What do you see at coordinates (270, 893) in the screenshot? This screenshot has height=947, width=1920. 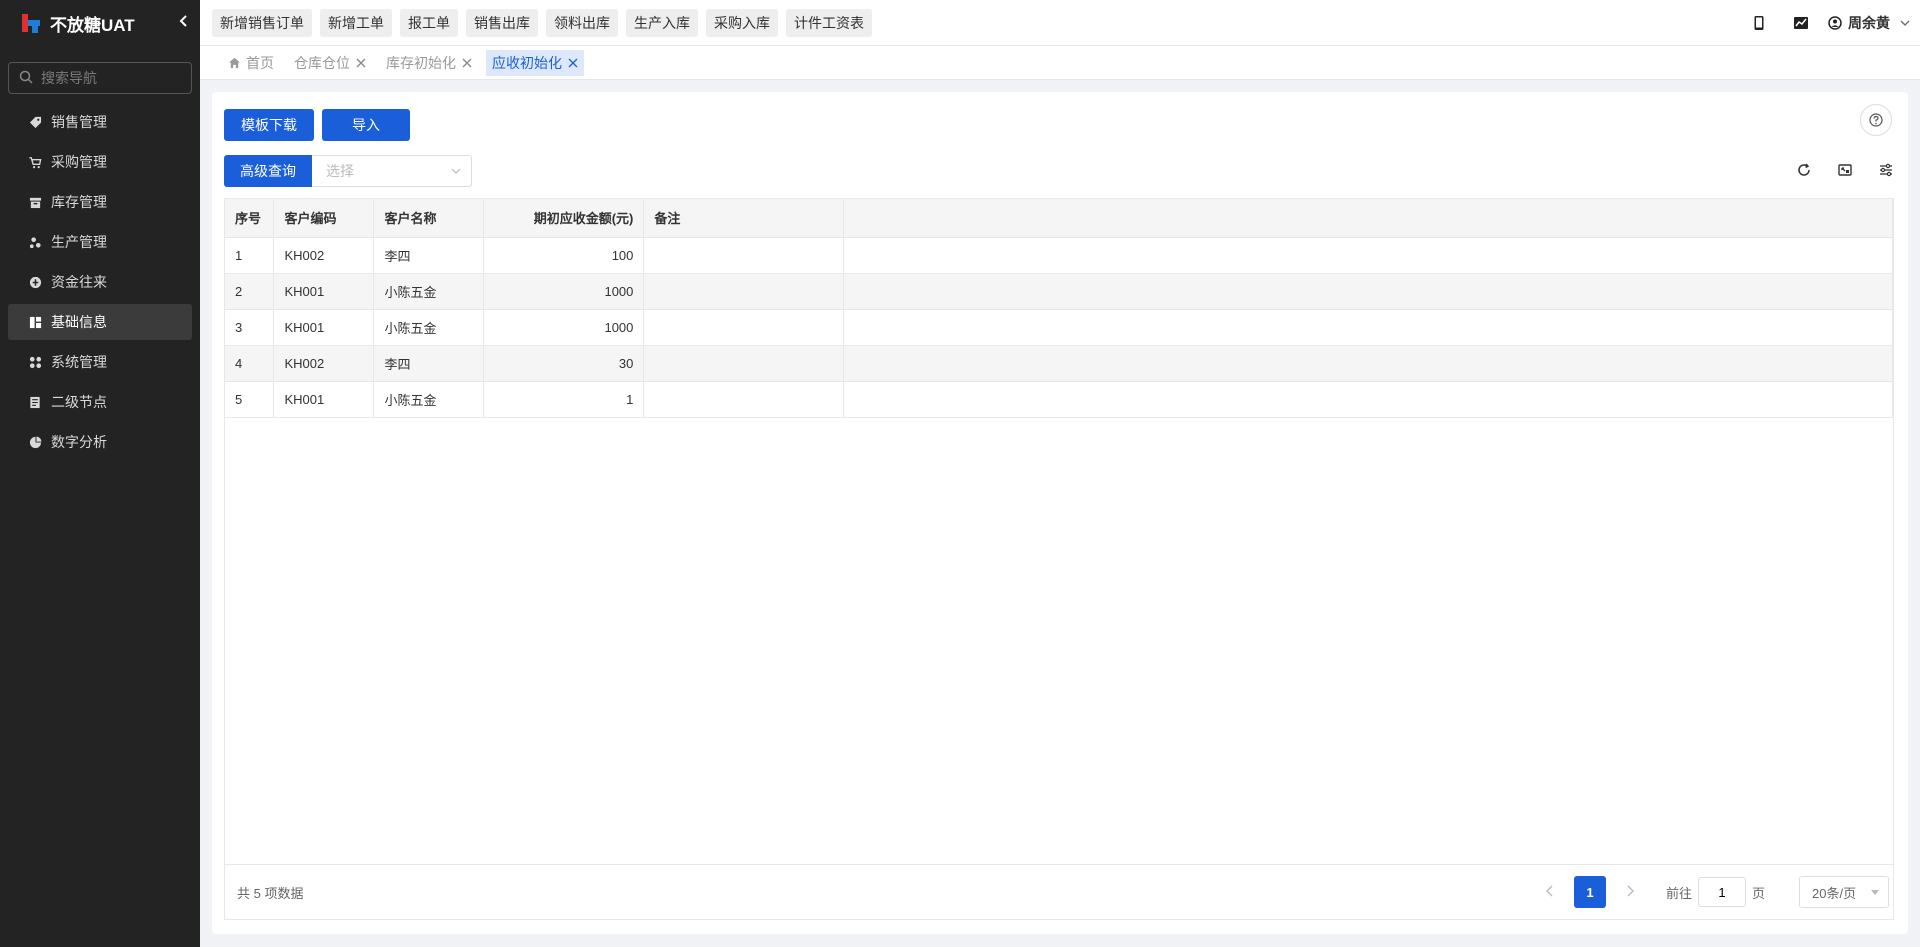 I see `total-count: 共 5 项数据` at bounding box center [270, 893].